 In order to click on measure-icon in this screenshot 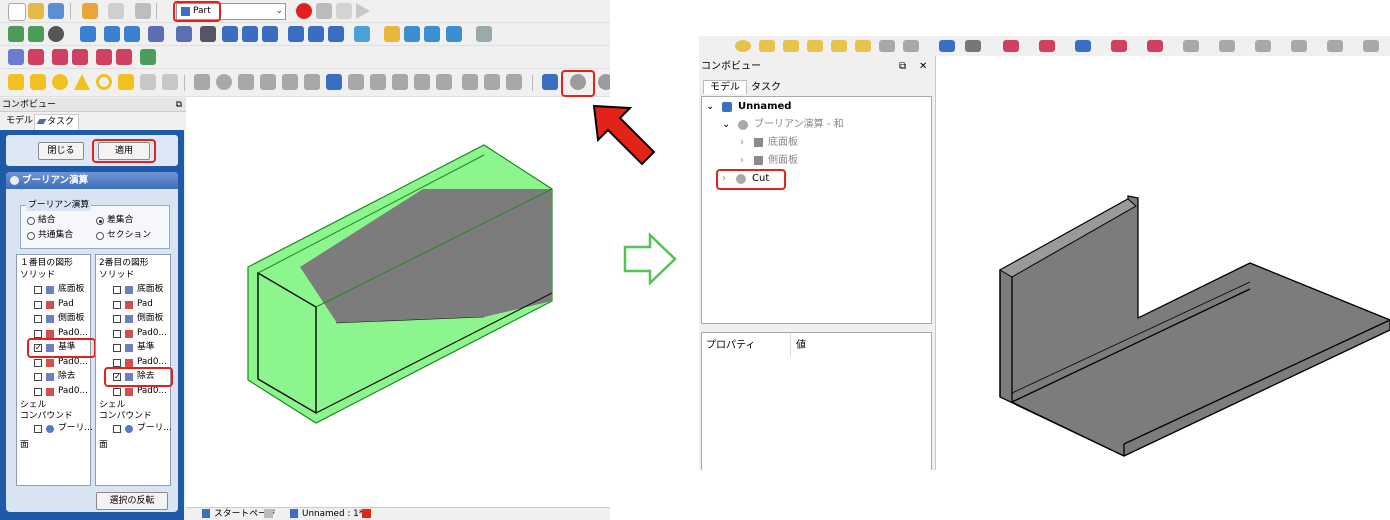, I will do `click(362, 34)`.